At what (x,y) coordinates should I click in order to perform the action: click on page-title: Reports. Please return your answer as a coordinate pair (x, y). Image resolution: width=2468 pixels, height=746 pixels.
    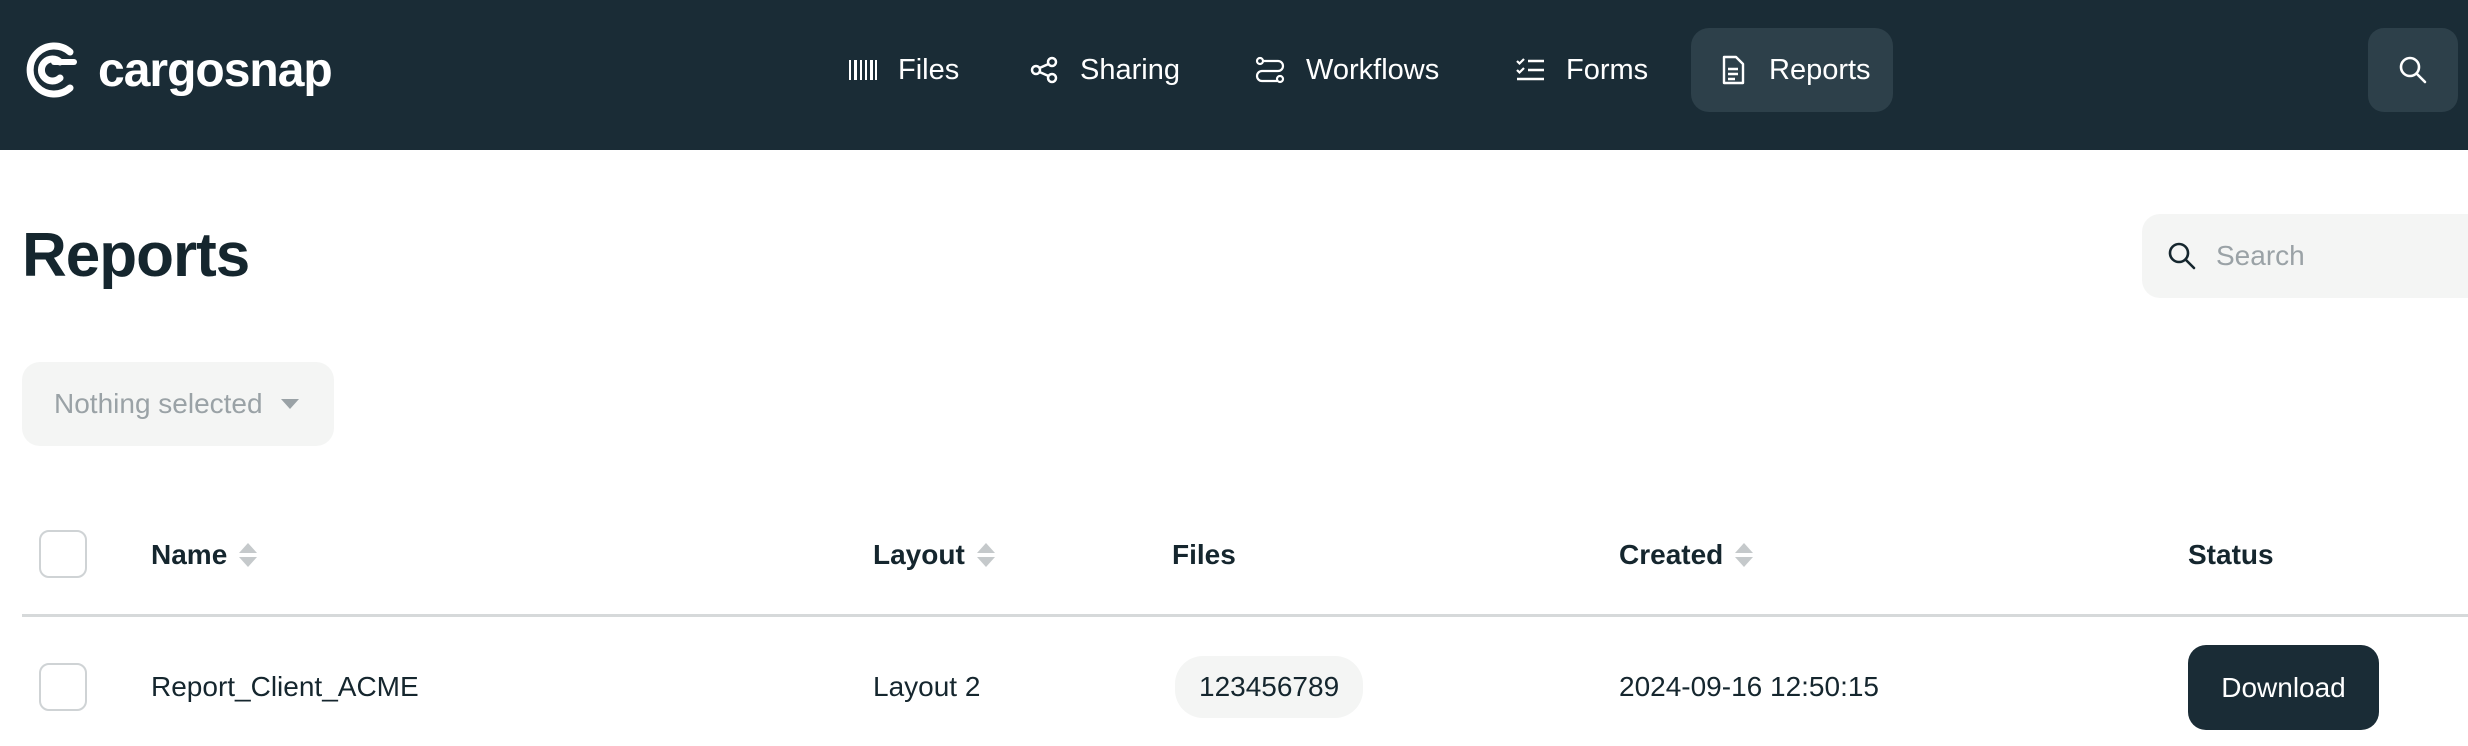
    Looking at the image, I should click on (136, 255).